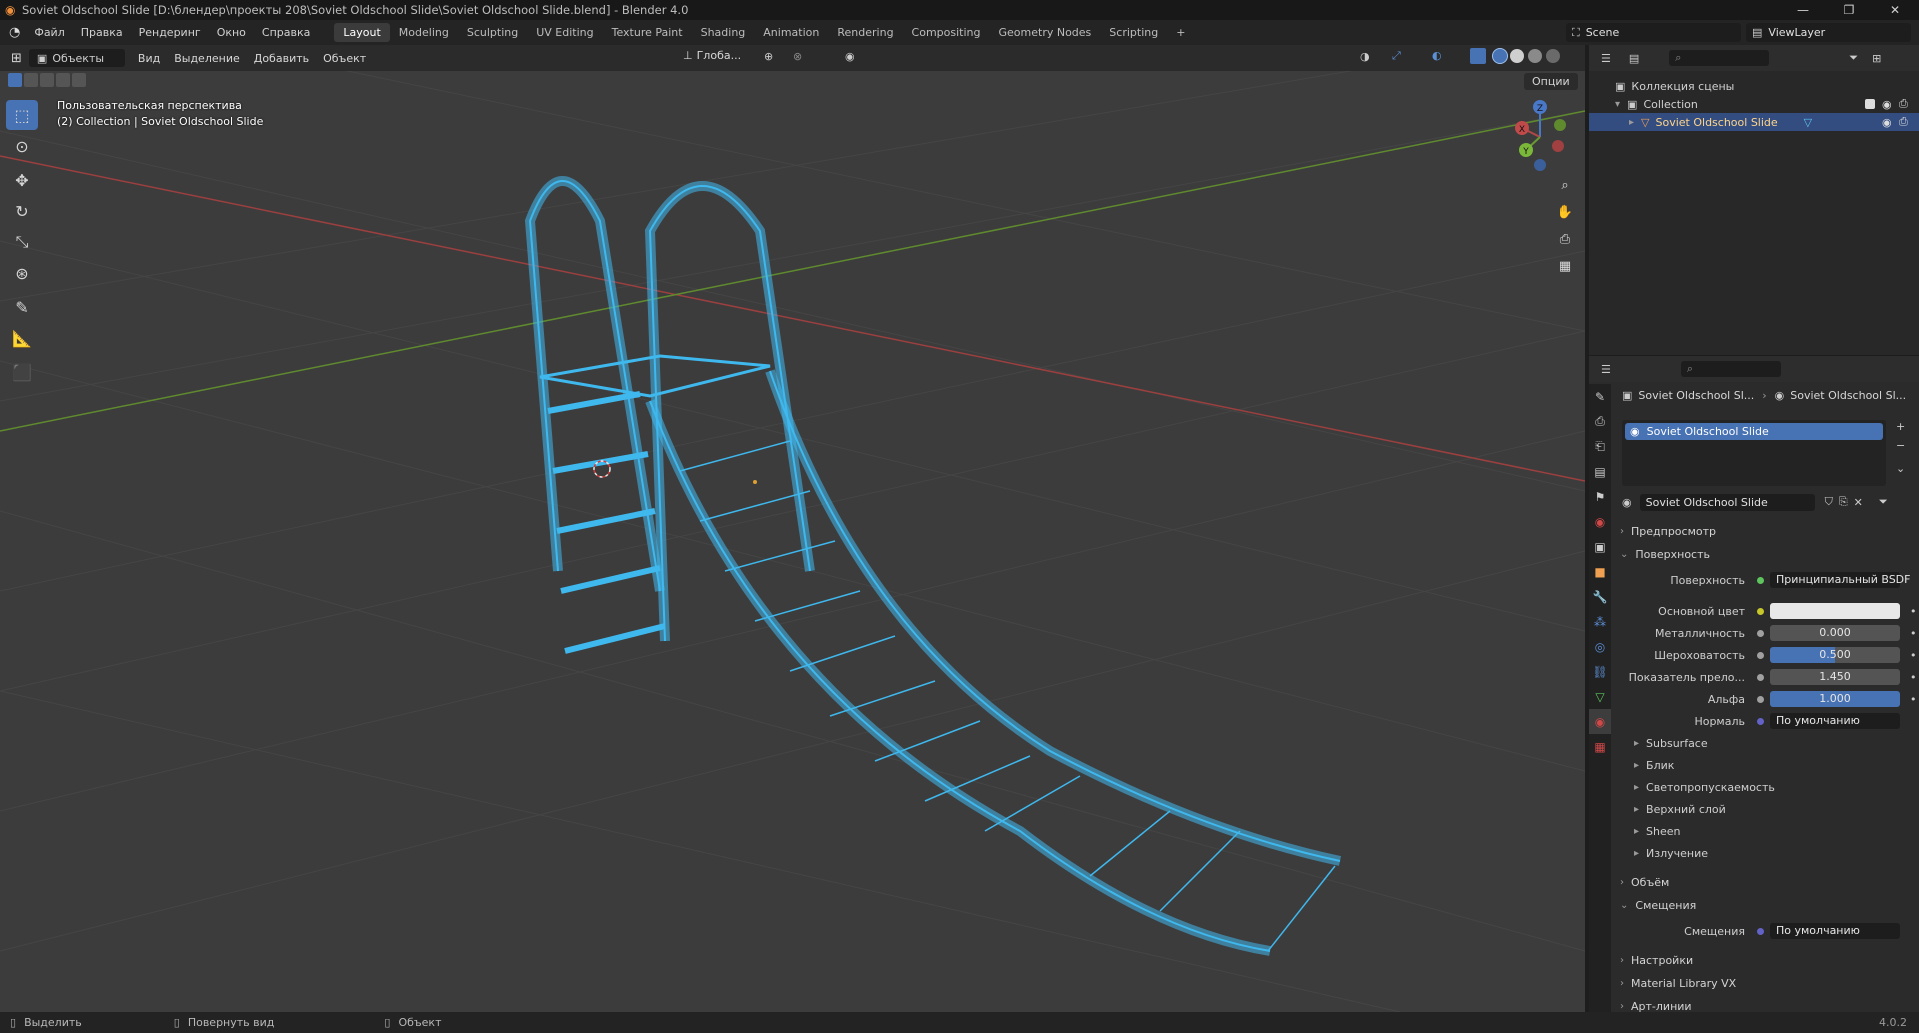  What do you see at coordinates (1719, 58) in the screenshot?
I see `outliner-search: ⌕` at bounding box center [1719, 58].